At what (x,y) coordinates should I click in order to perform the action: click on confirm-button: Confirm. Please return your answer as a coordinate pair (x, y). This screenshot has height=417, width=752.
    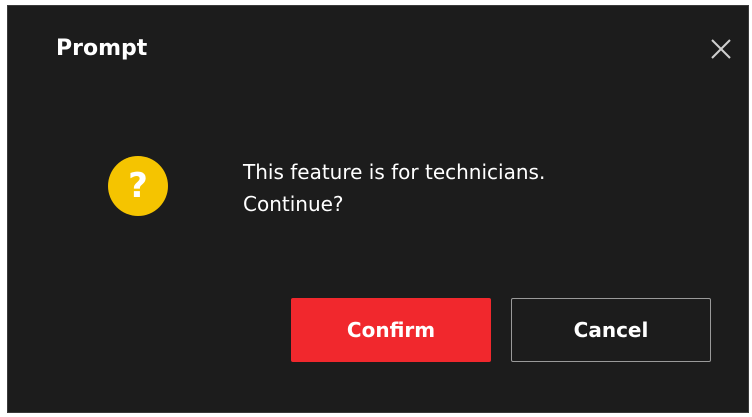
    Looking at the image, I should click on (391, 330).